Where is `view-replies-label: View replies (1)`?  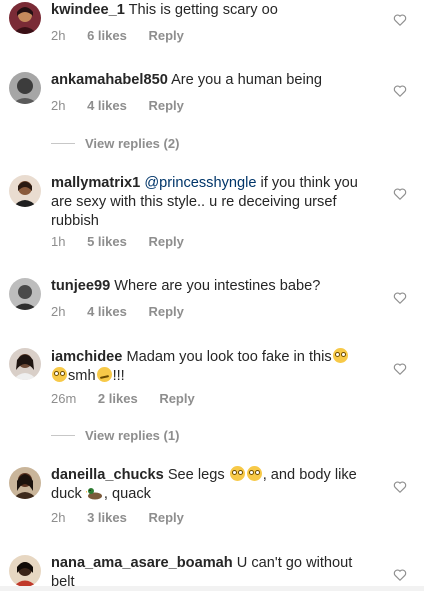
view-replies-label: View replies (1) is located at coordinates (132, 435).